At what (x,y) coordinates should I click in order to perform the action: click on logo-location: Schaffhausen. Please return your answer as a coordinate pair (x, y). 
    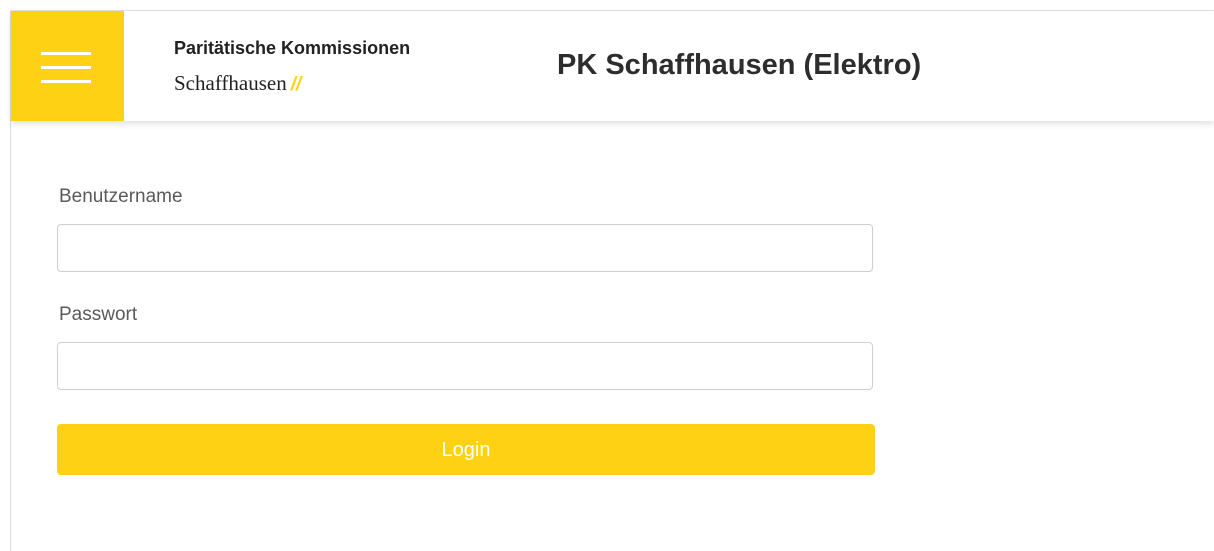
    Looking at the image, I should click on (230, 83).